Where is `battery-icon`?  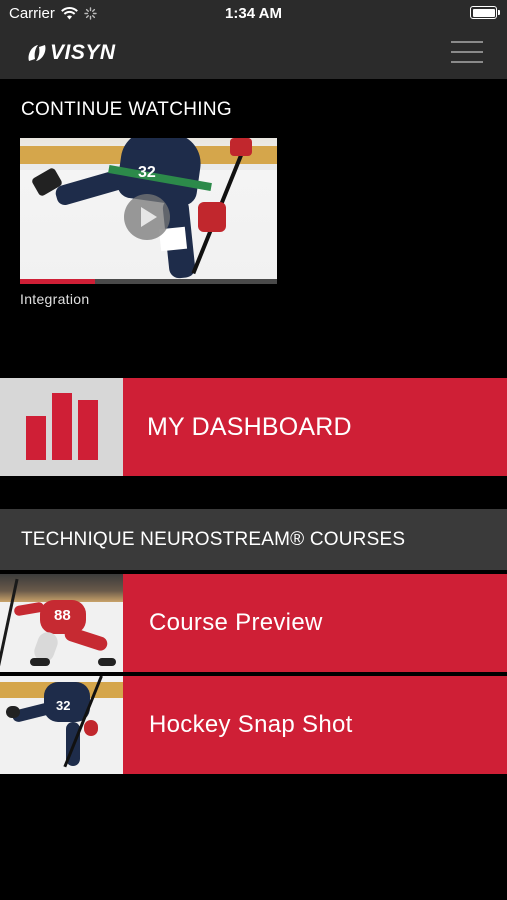 battery-icon is located at coordinates (485, 12).